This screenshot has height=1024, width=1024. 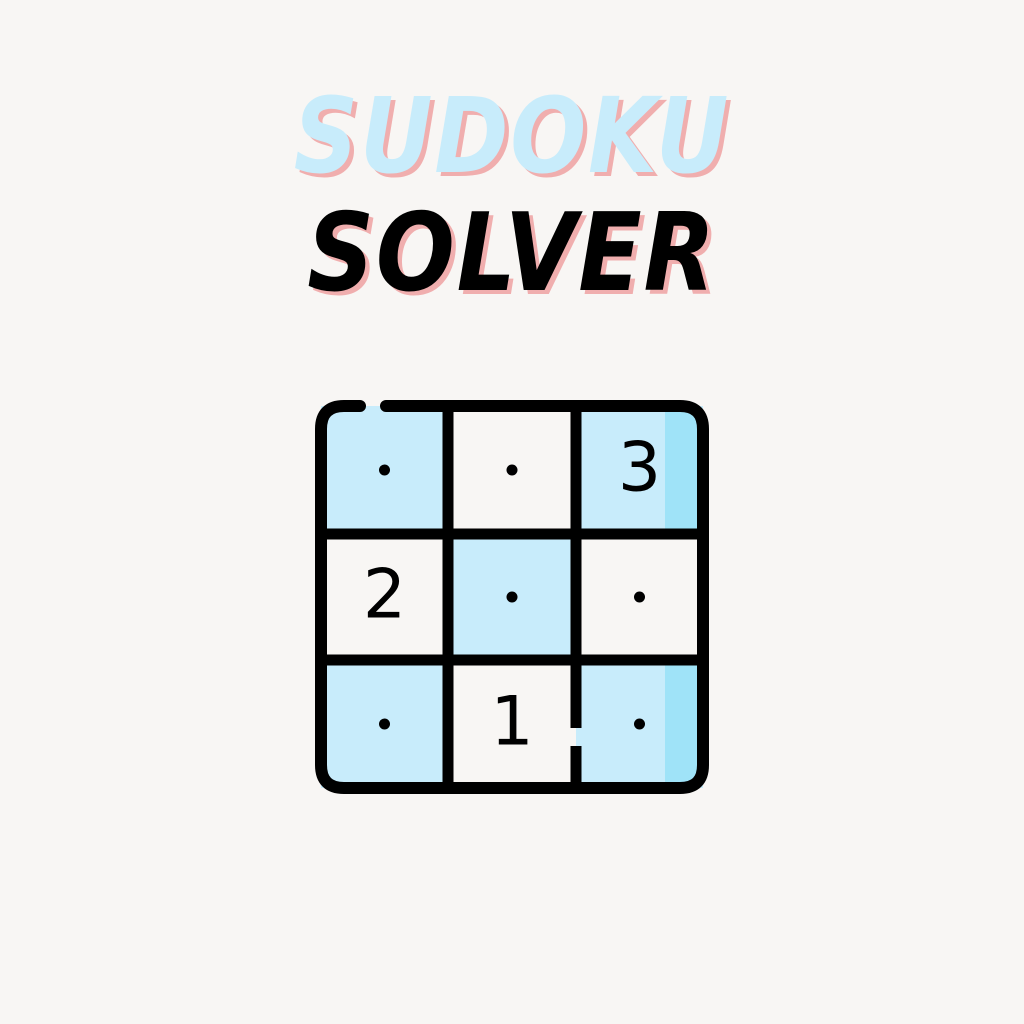 What do you see at coordinates (512, 136) in the screenshot?
I see `title-sudoku: SUDOKU` at bounding box center [512, 136].